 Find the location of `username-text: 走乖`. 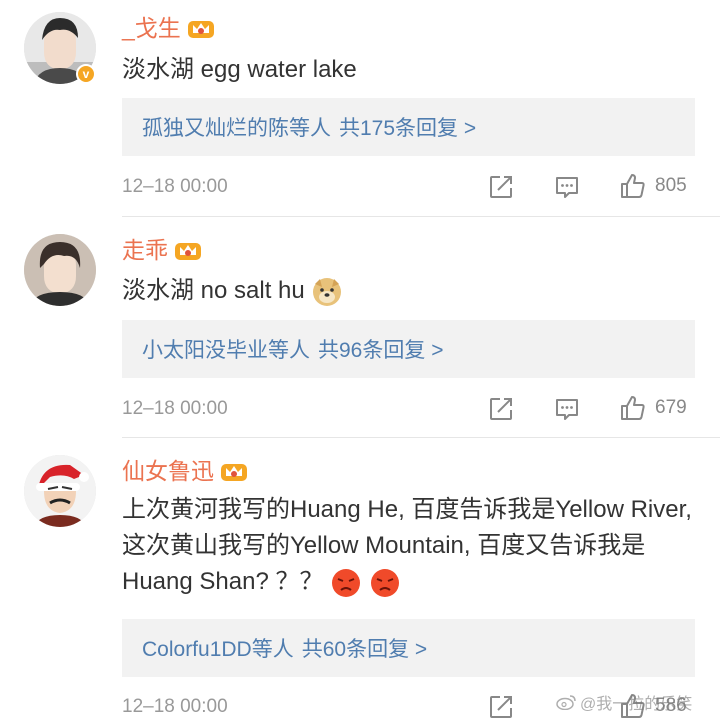

username-text: 走乖 is located at coordinates (145, 250).